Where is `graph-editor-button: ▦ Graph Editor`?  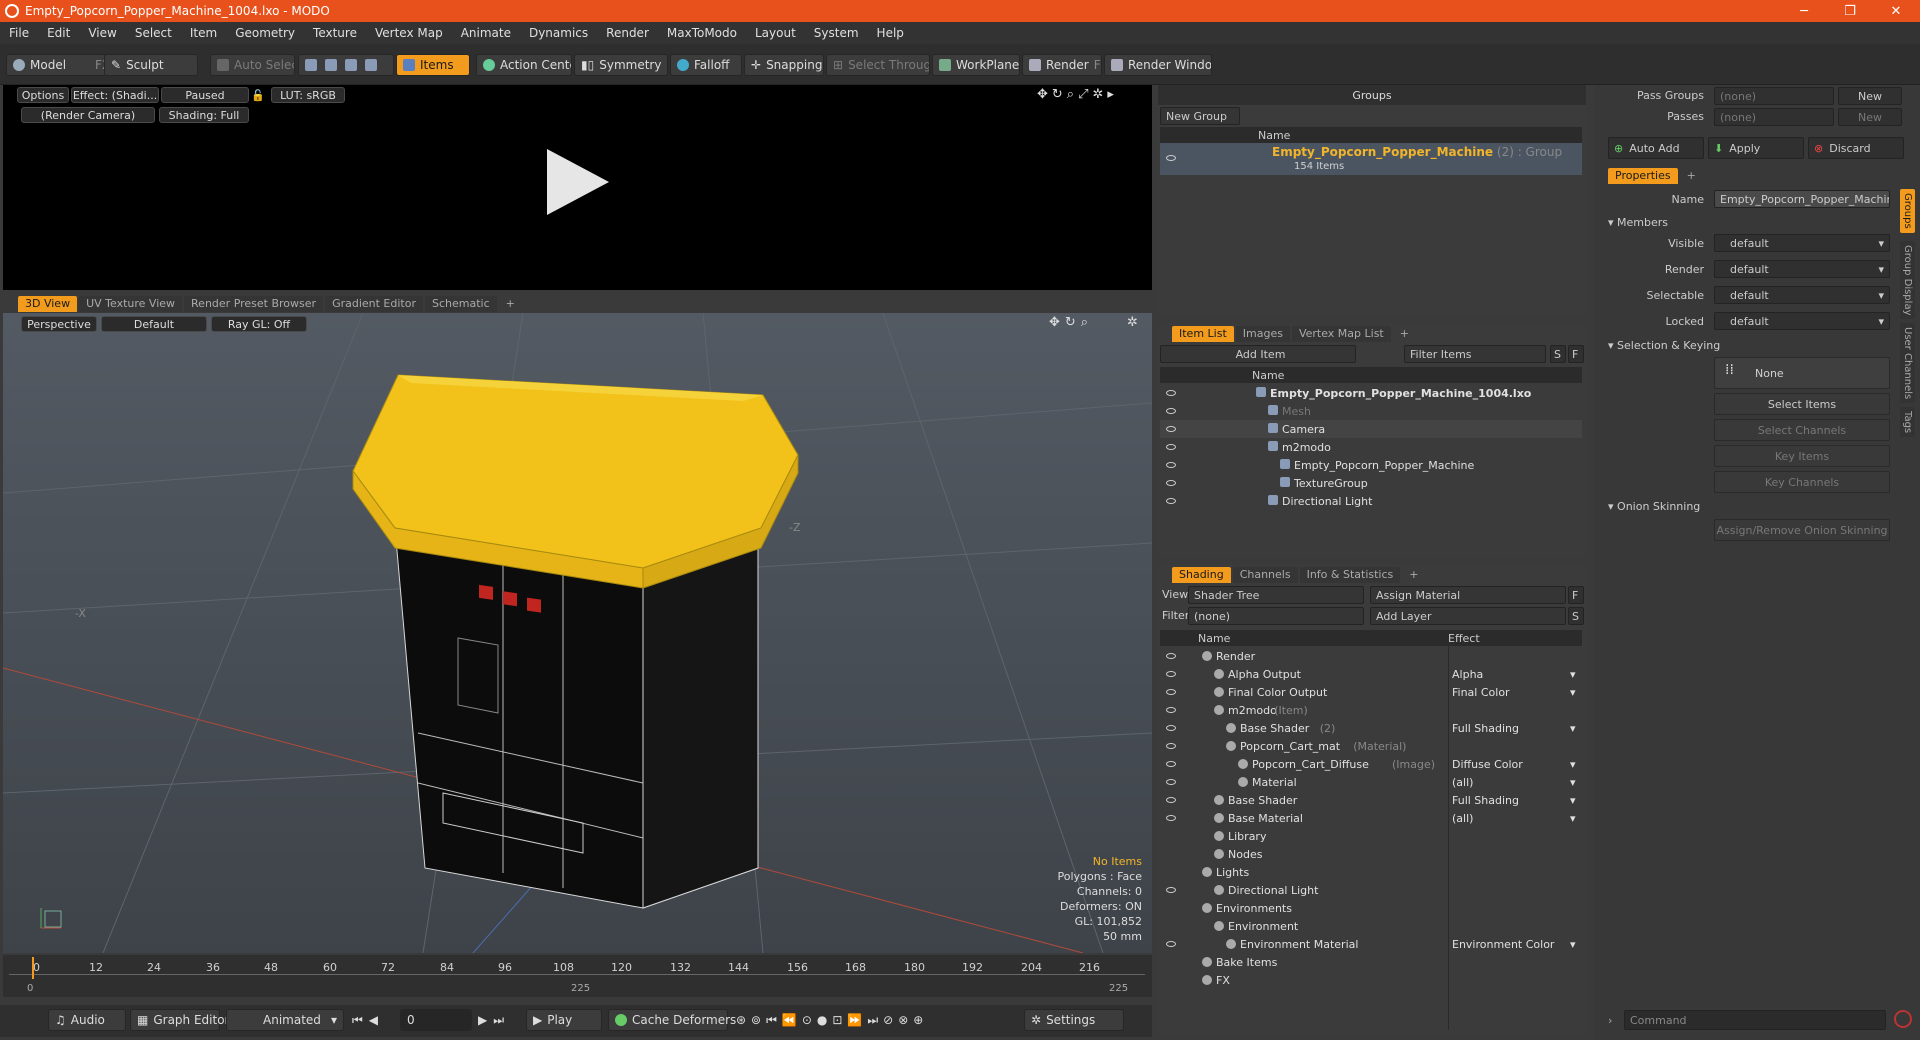
graph-editor-button: ▦ Graph Editor is located at coordinates (179, 1020).